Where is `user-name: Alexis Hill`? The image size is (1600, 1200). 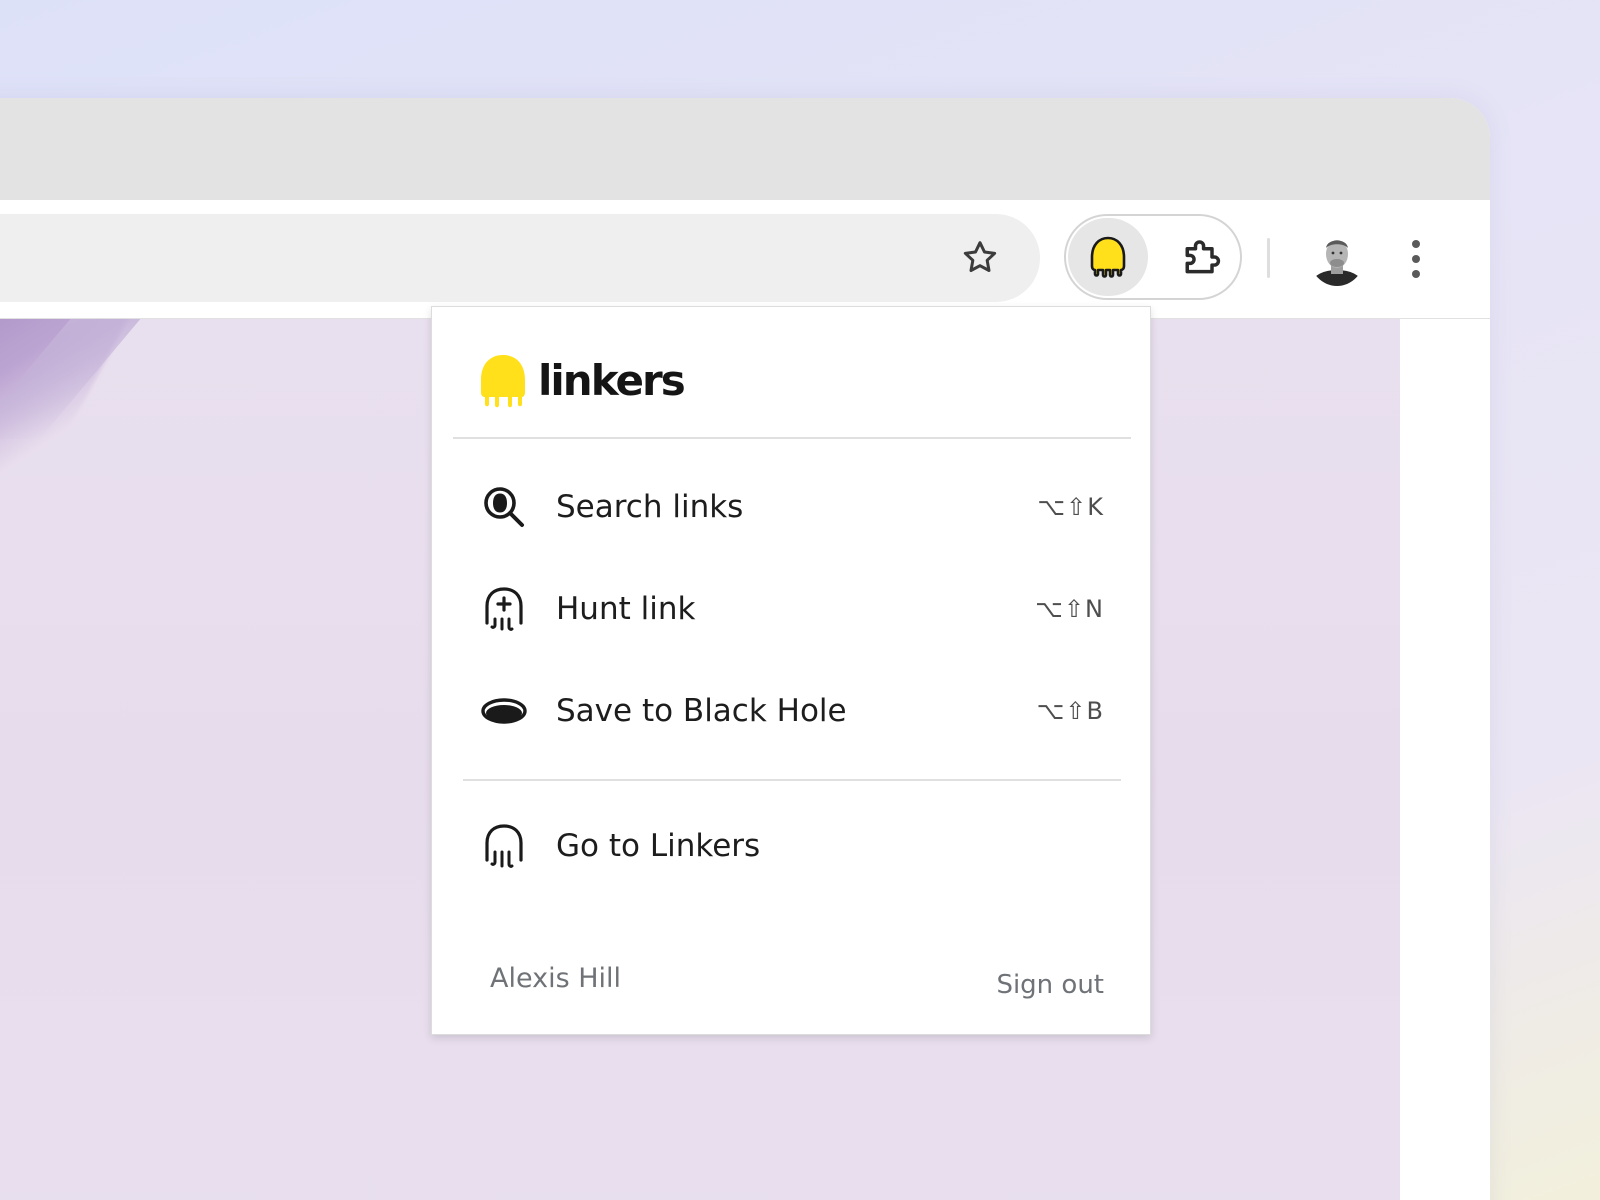
user-name: Alexis Hill is located at coordinates (556, 978).